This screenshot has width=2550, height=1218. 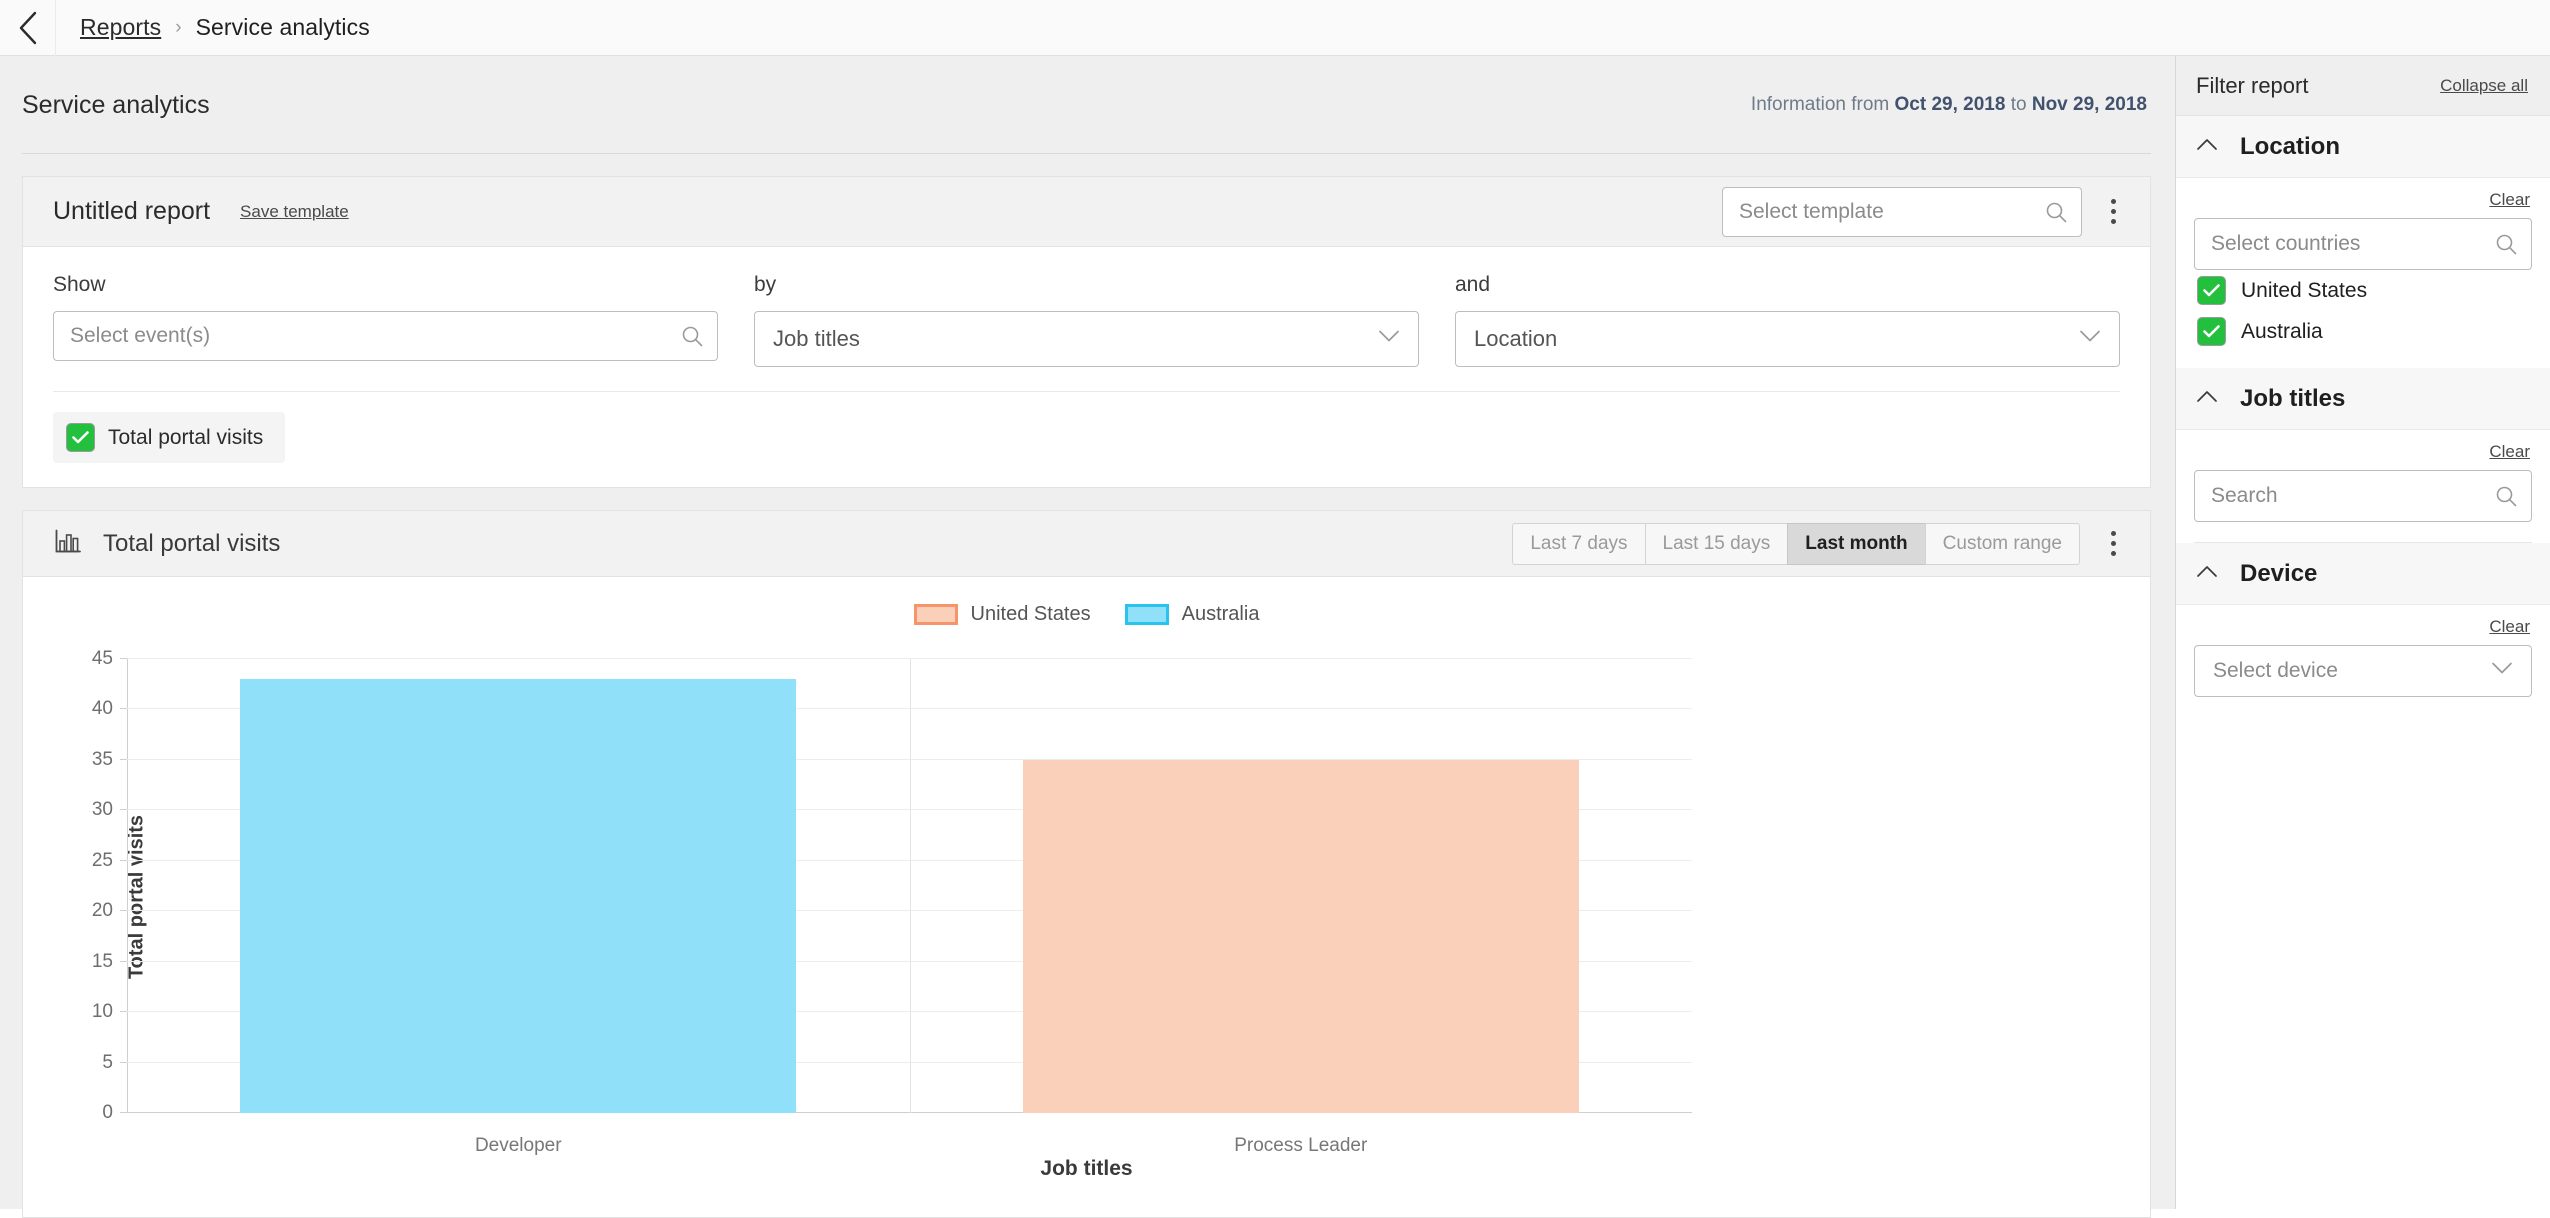 What do you see at coordinates (2363, 496) in the screenshot?
I see `job-titles-search-input: Search` at bounding box center [2363, 496].